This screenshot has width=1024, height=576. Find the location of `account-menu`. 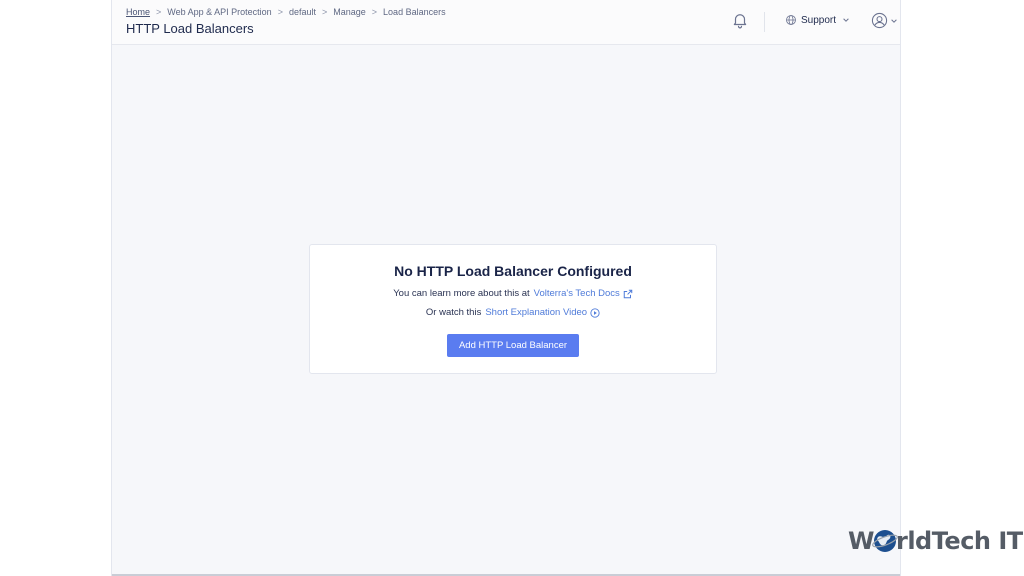

account-menu is located at coordinates (884, 20).